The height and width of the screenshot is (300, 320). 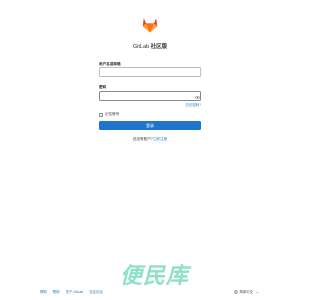 I want to click on forgot-password-link: 忘记密码?, so click(x=185, y=104).